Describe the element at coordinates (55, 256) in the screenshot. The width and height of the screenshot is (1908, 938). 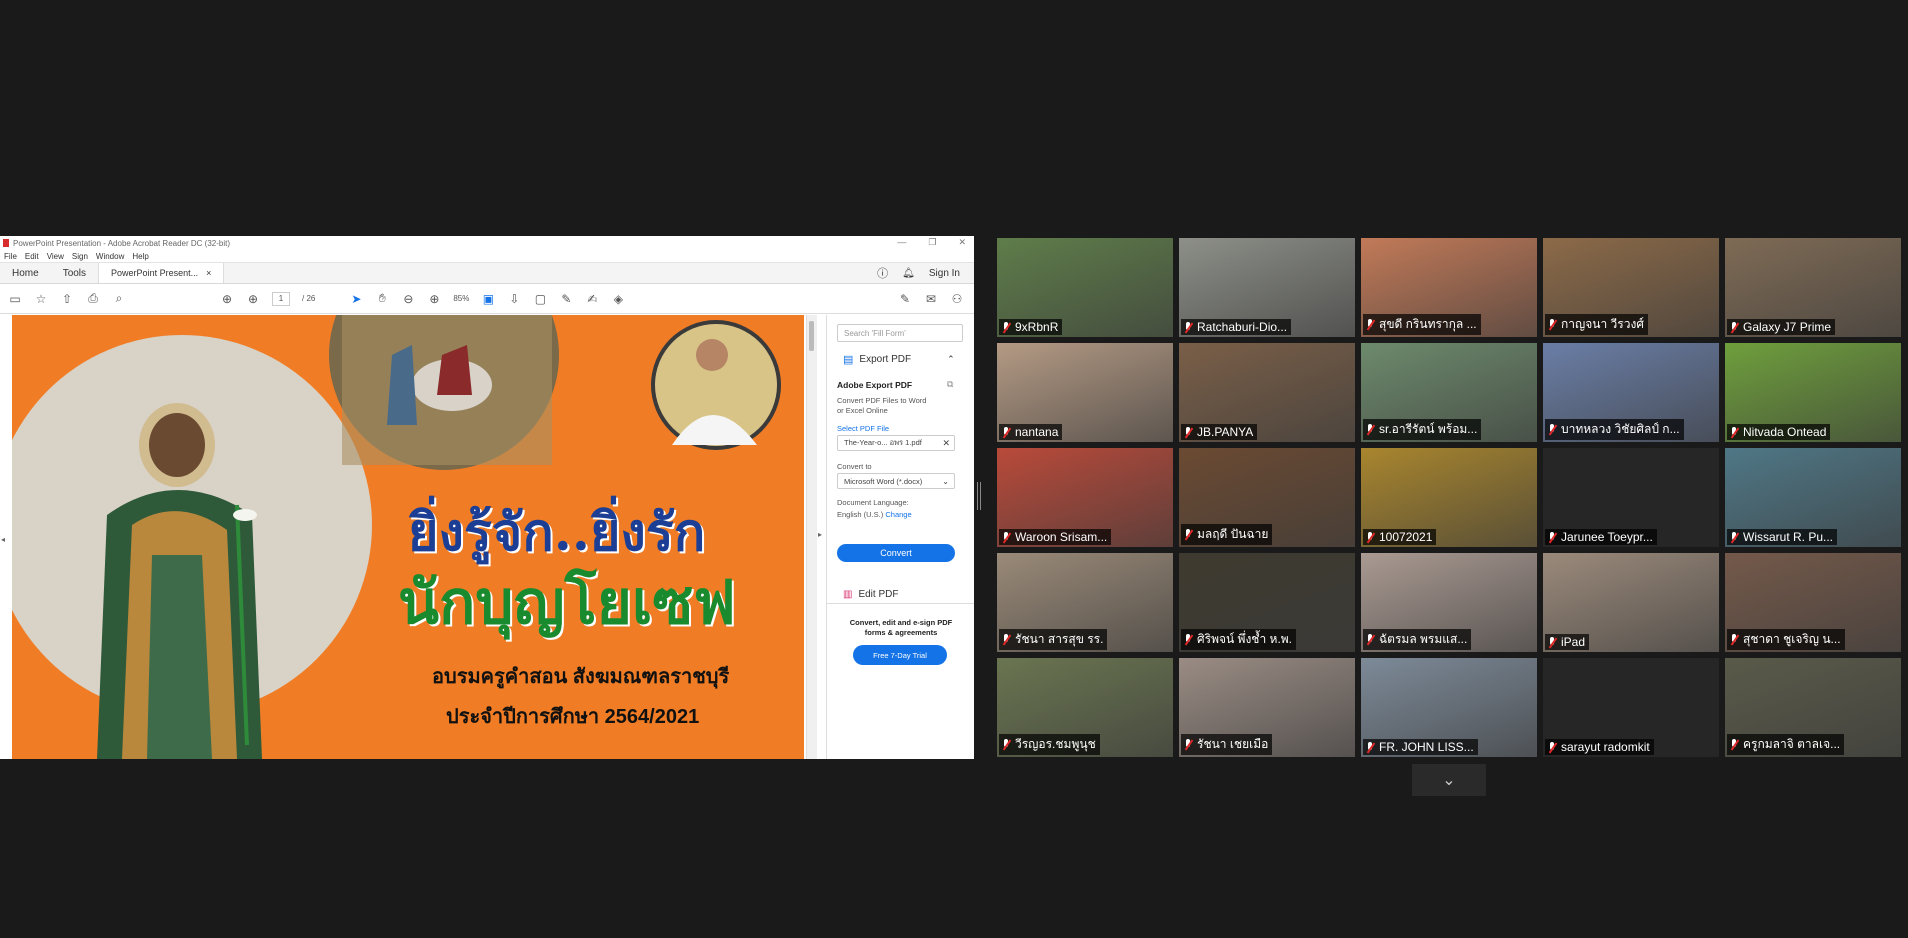
I see `menu-view: View` at that location.